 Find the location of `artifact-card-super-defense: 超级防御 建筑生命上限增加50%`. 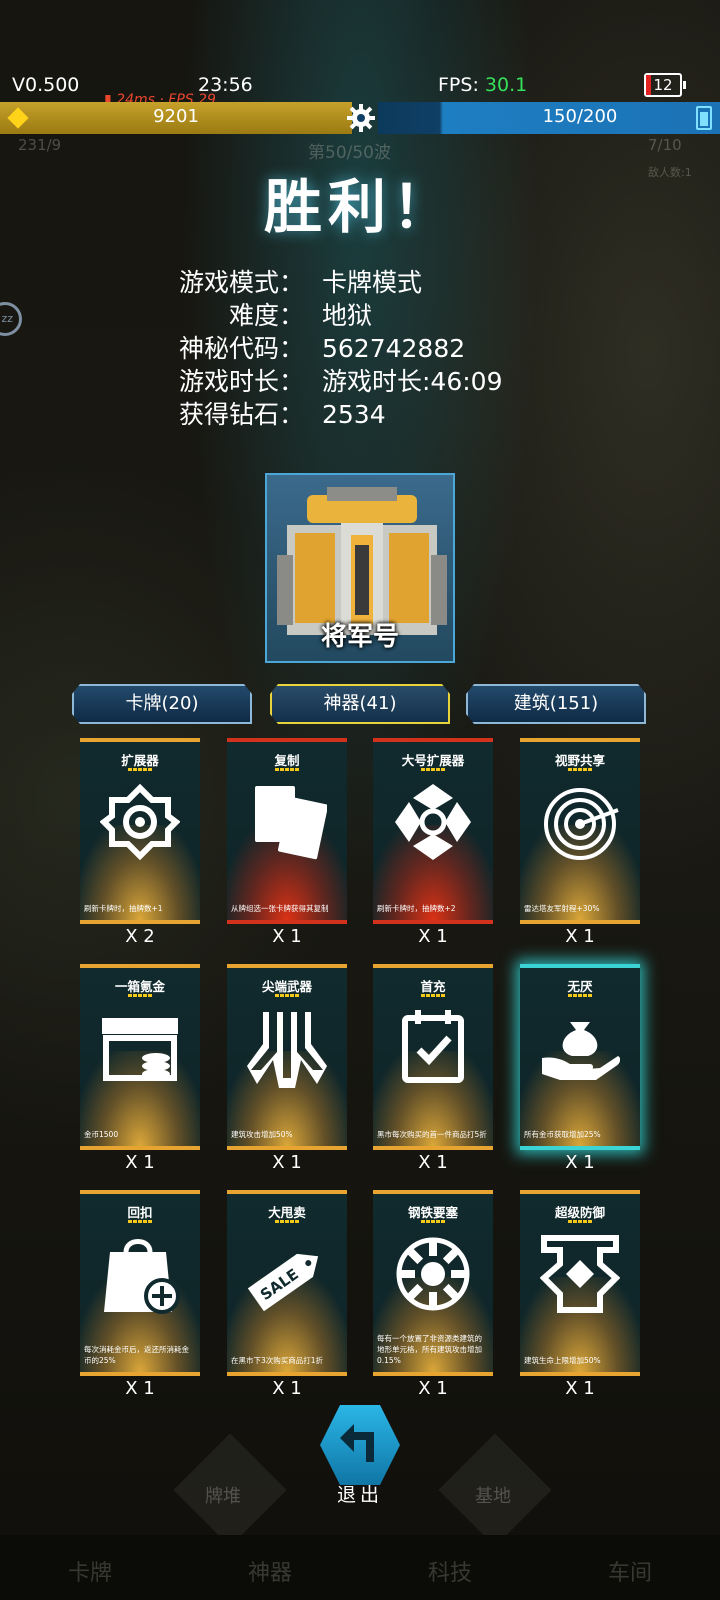

artifact-card-super-defense: 超级防御 建筑生命上限增加50% is located at coordinates (580, 1283).